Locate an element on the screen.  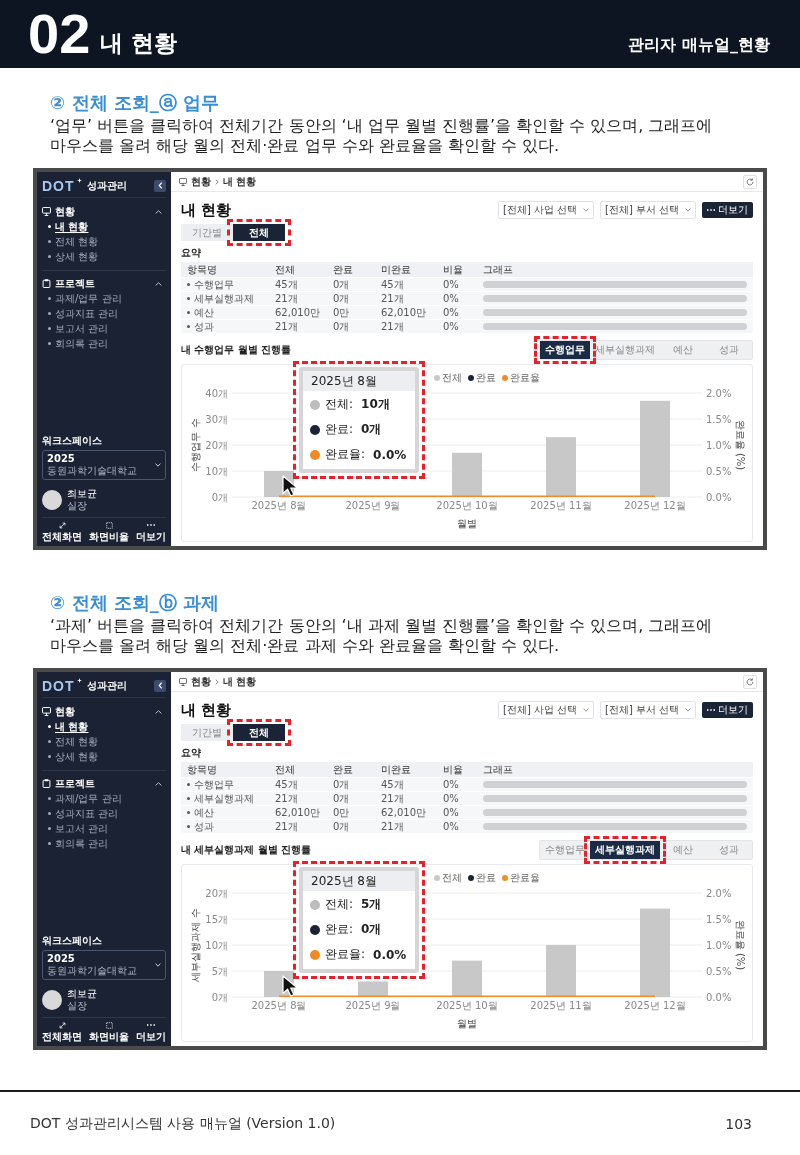
y-tick-label: 5개 is located at coordinates (219, 971).